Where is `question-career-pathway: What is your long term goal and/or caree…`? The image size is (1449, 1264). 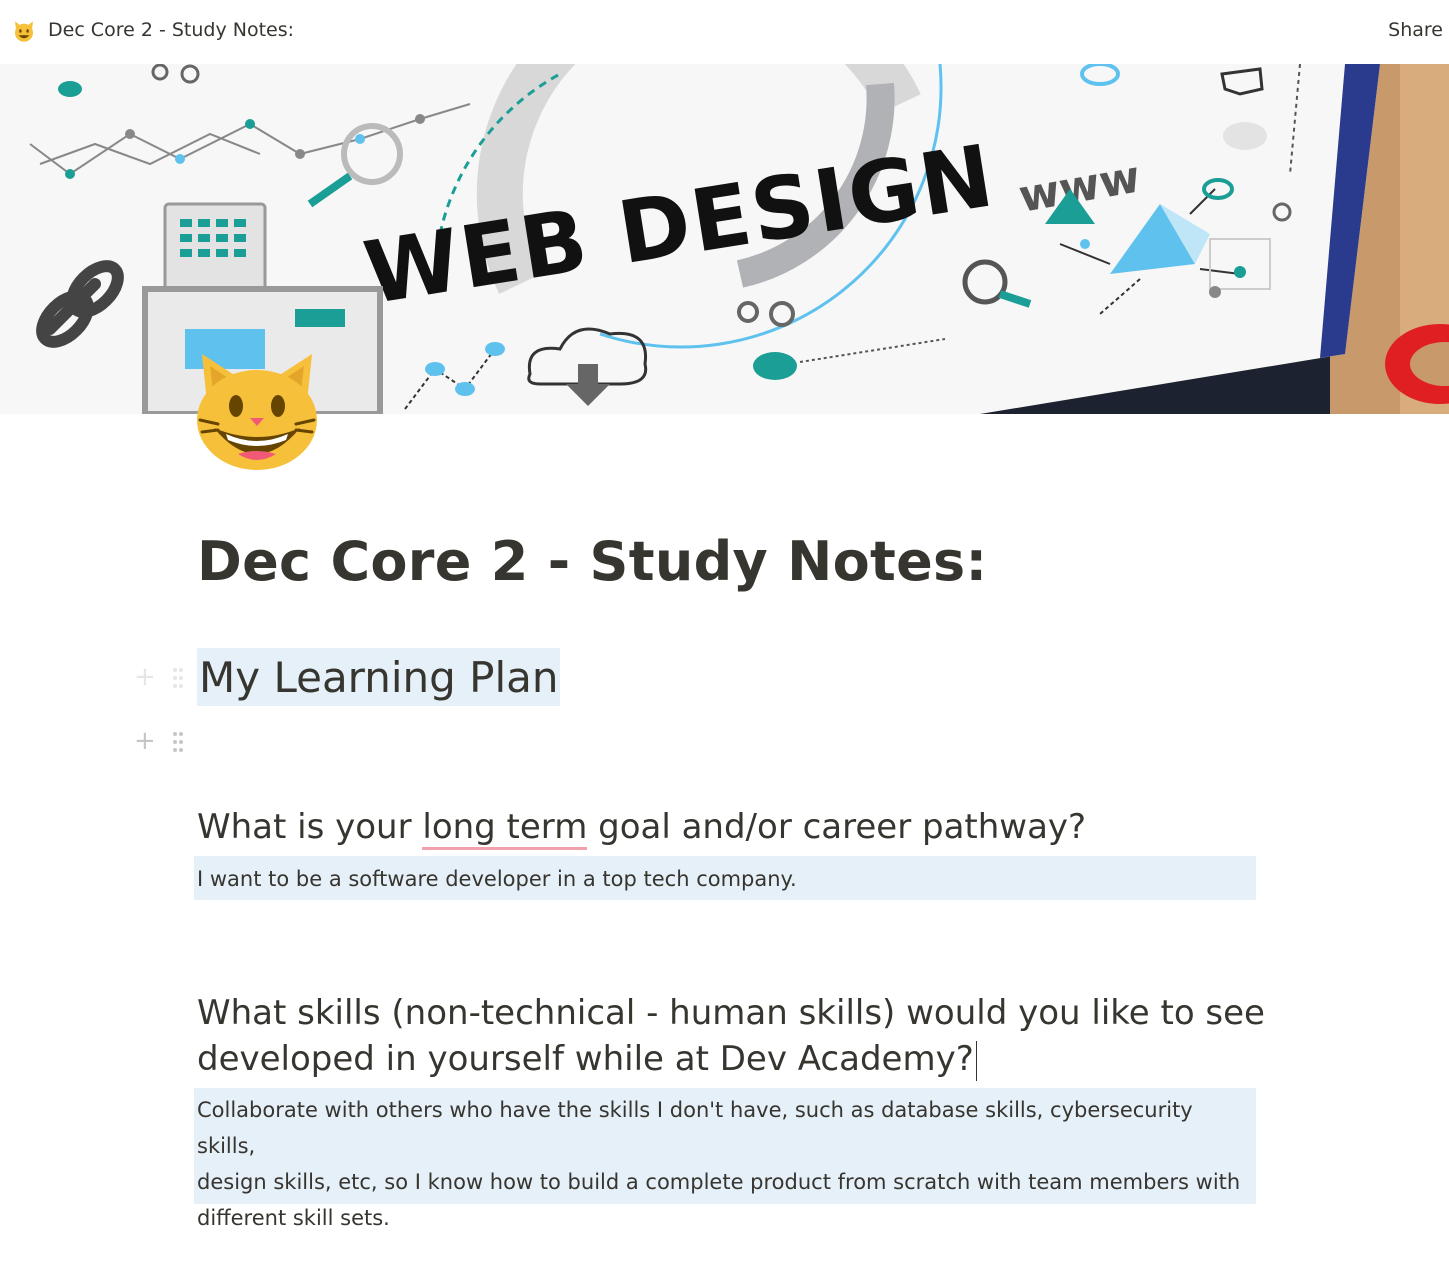 question-career-pathway: What is your long term goal and/or caree… is located at coordinates (641, 827).